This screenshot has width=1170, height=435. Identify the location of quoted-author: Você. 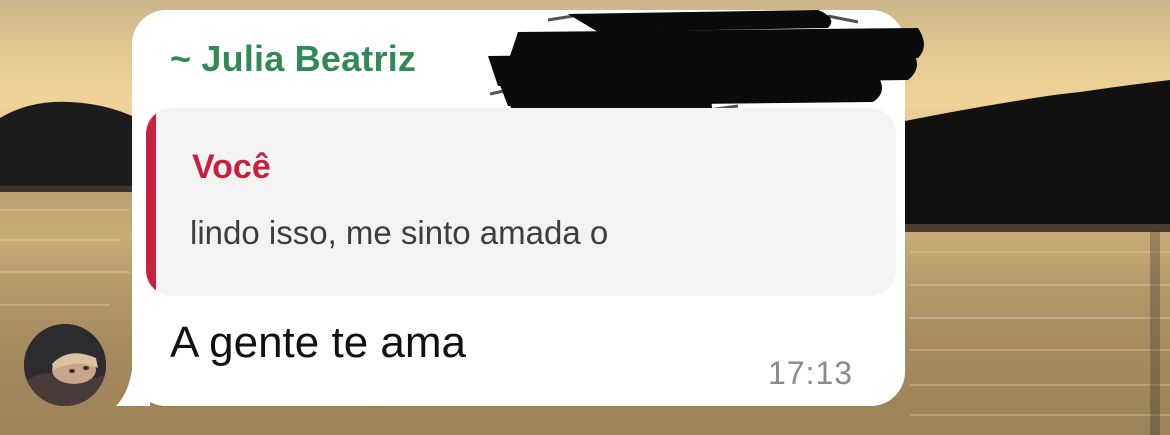
(231, 167).